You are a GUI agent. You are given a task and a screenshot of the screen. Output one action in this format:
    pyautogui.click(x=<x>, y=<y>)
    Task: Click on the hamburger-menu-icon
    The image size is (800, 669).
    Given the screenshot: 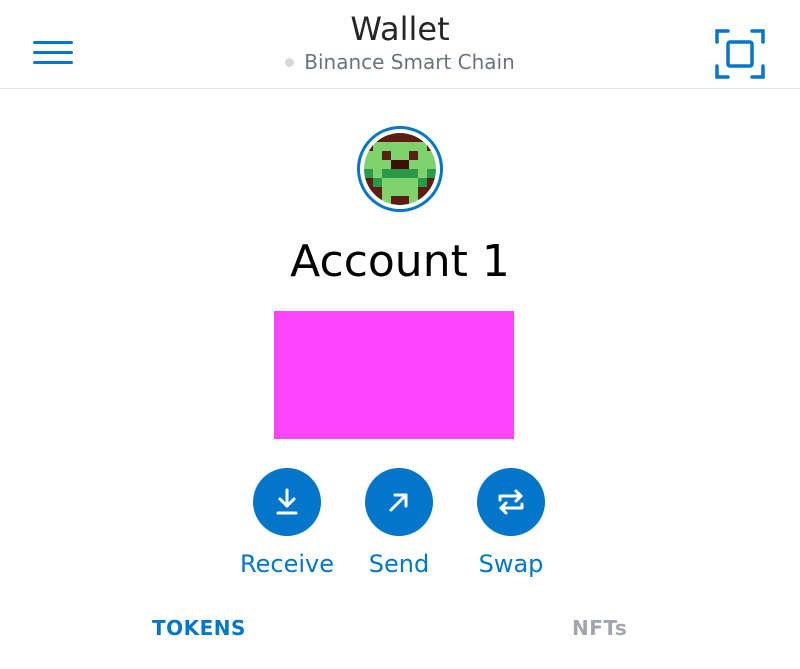 What is the action you would take?
    pyautogui.click(x=53, y=42)
    